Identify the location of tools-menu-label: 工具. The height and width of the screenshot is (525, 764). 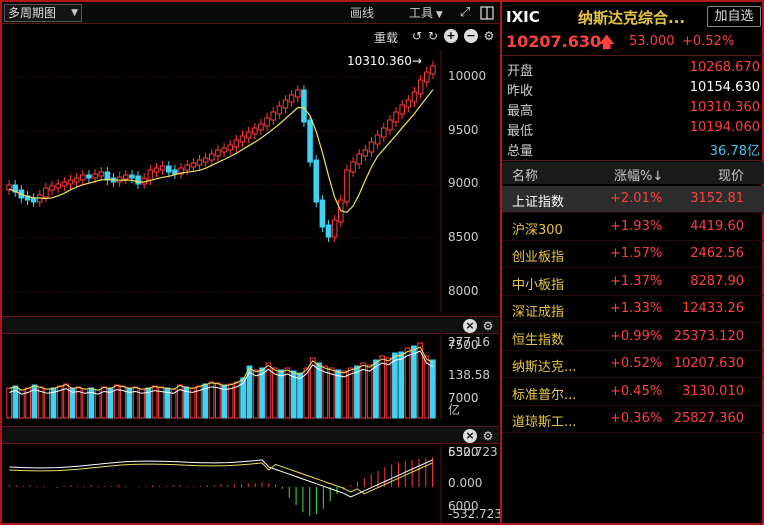
(421, 13).